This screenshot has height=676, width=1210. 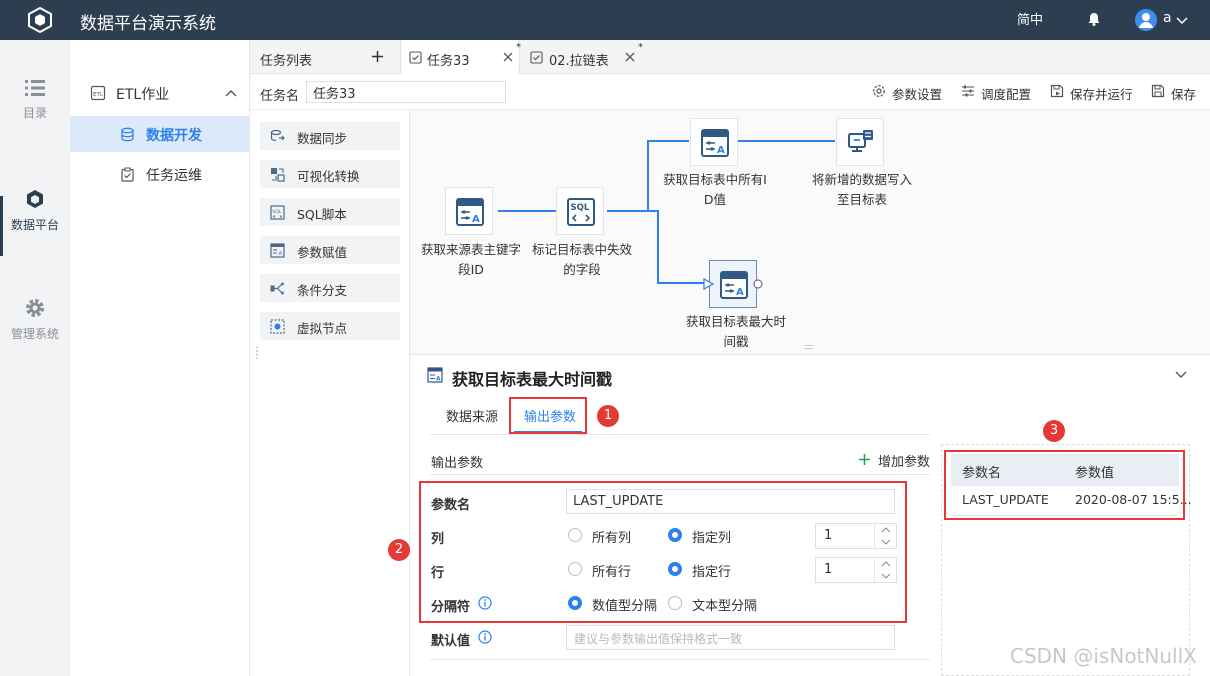 I want to click on task-list-tab: 任务列表, so click(x=324, y=57).